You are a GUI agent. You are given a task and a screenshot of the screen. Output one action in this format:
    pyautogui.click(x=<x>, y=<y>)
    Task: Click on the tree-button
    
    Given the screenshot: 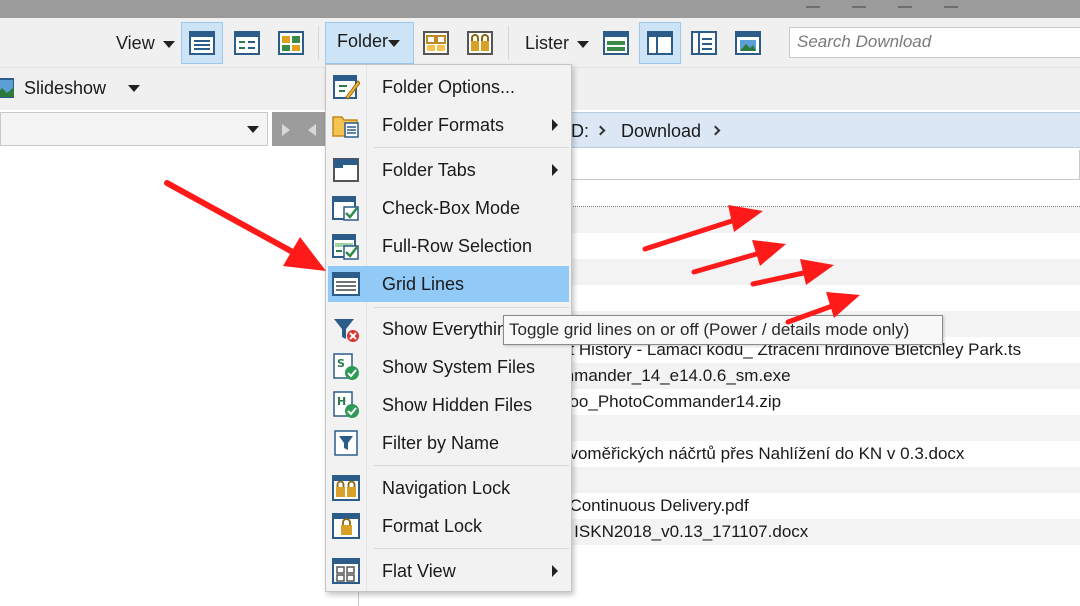 What is the action you would take?
    pyautogui.click(x=704, y=43)
    